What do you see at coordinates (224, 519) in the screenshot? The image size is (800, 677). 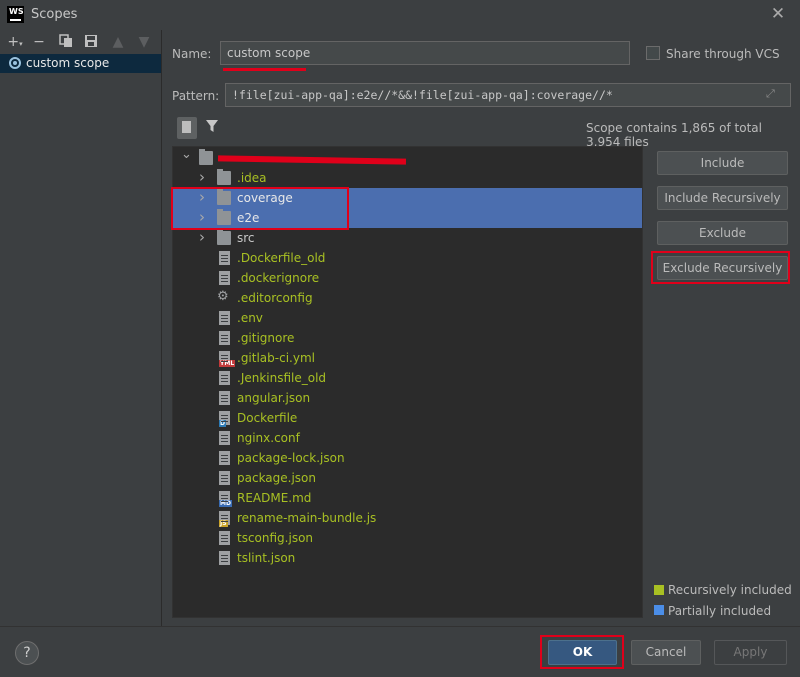 I see `js-file-icon: JS` at bounding box center [224, 519].